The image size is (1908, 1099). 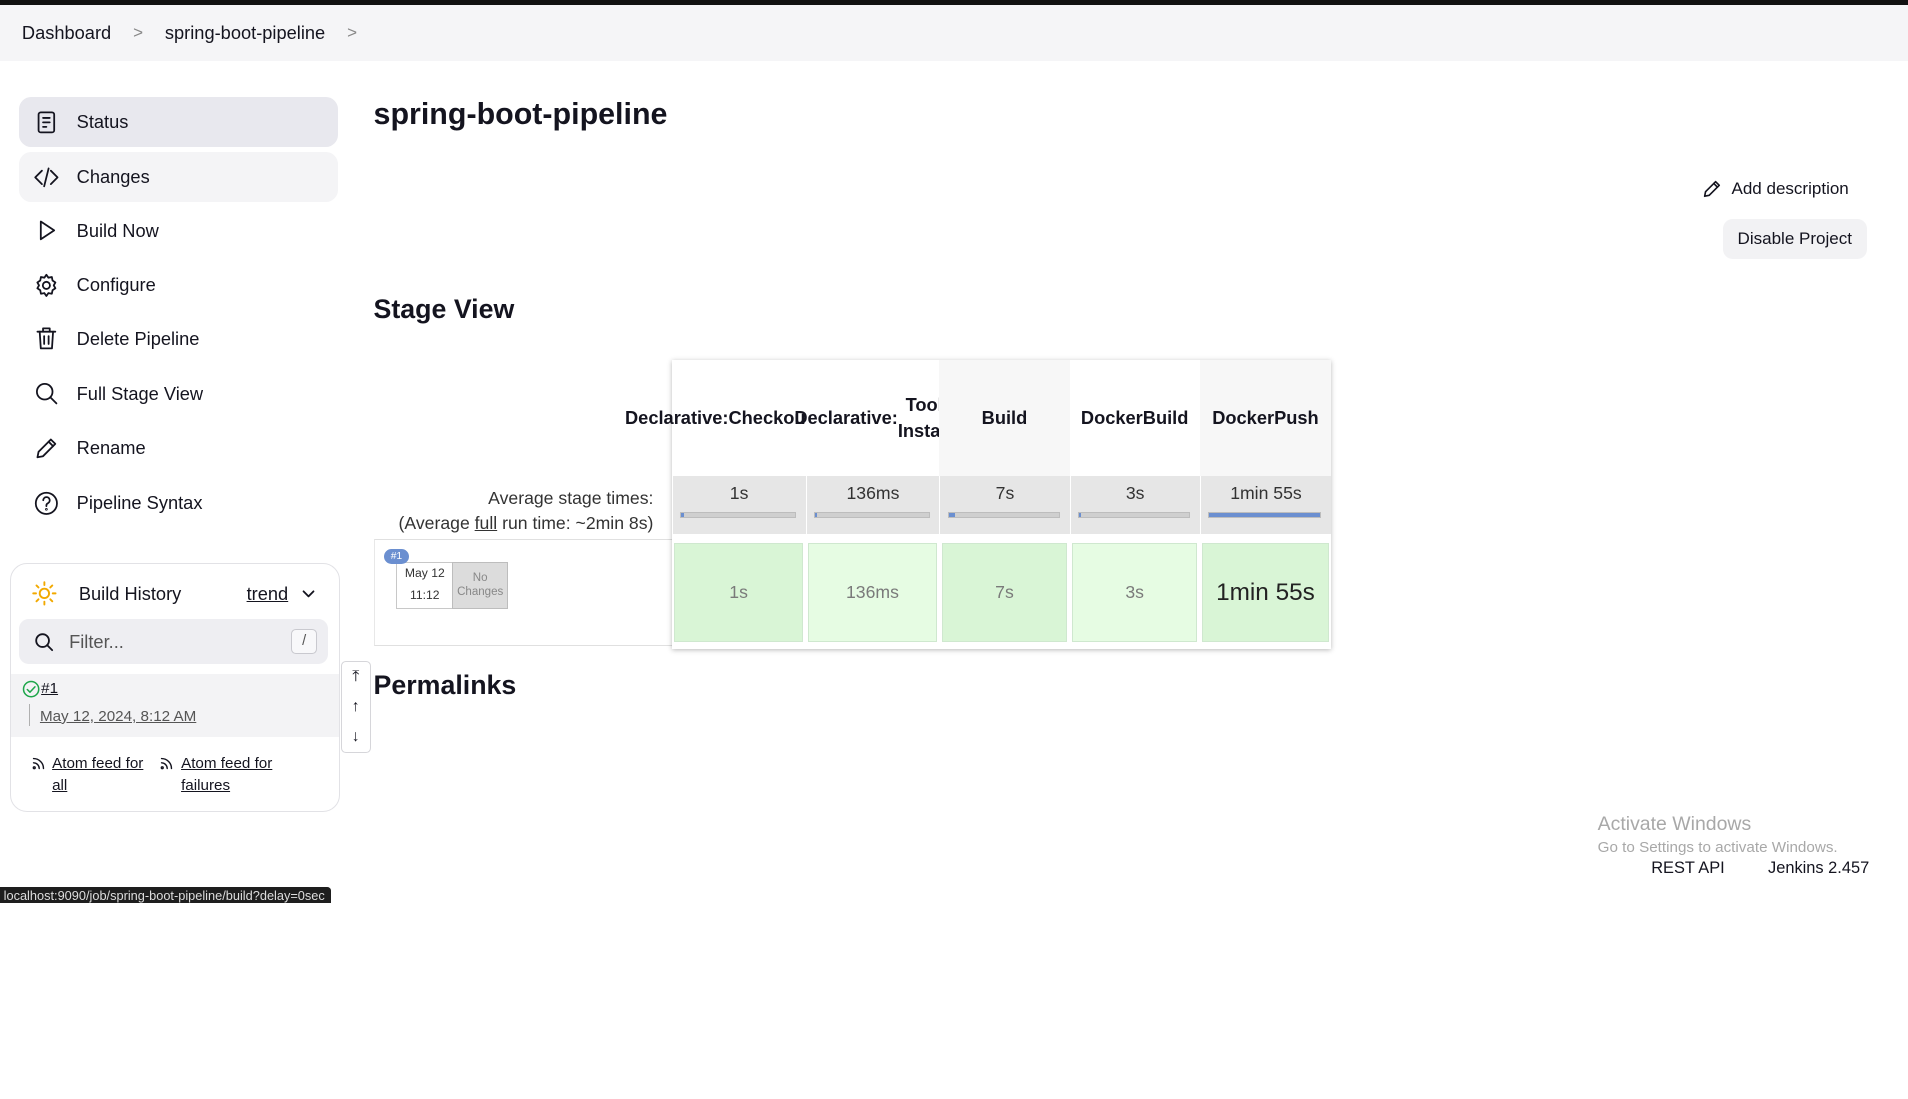 What do you see at coordinates (116, 285) in the screenshot?
I see `sidebar-item-label: Configure` at bounding box center [116, 285].